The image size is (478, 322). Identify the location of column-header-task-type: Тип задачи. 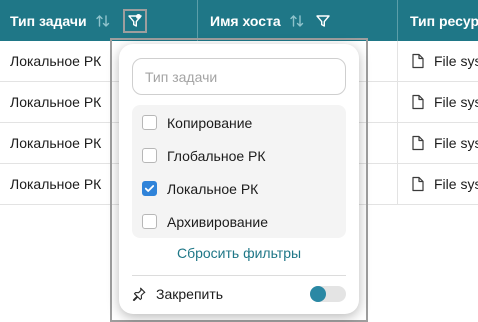
(102, 20).